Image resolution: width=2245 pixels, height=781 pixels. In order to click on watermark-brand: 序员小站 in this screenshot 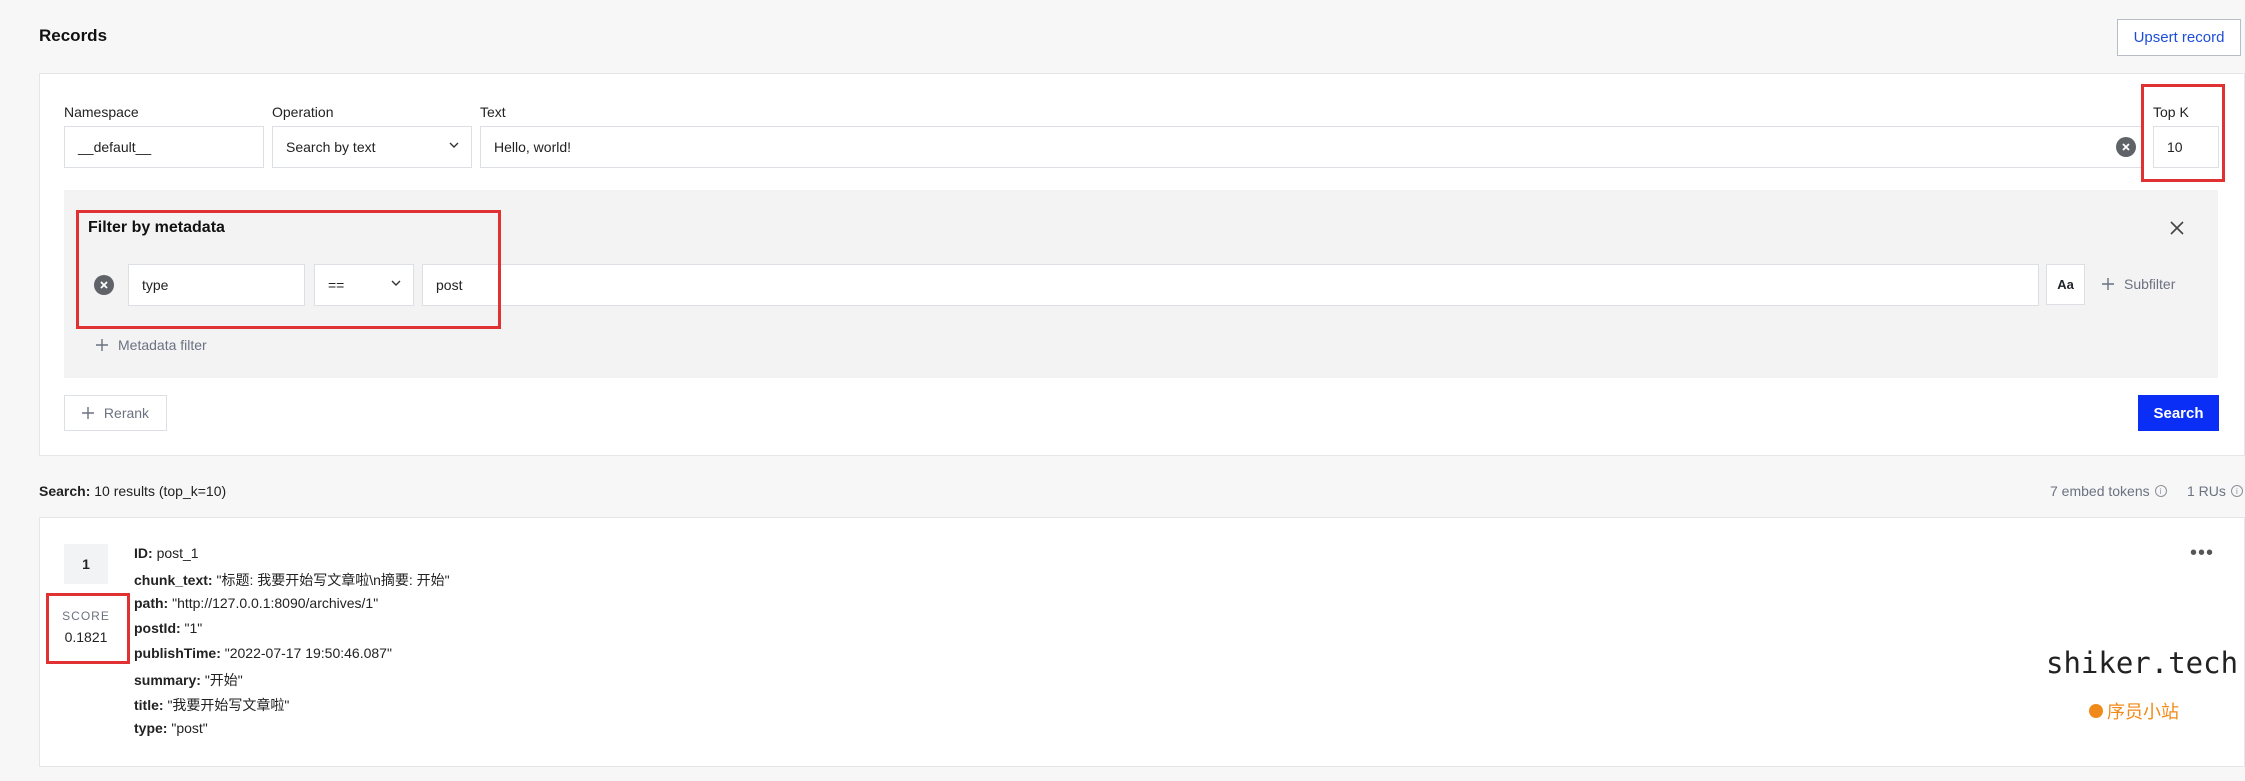, I will do `click(2134, 711)`.